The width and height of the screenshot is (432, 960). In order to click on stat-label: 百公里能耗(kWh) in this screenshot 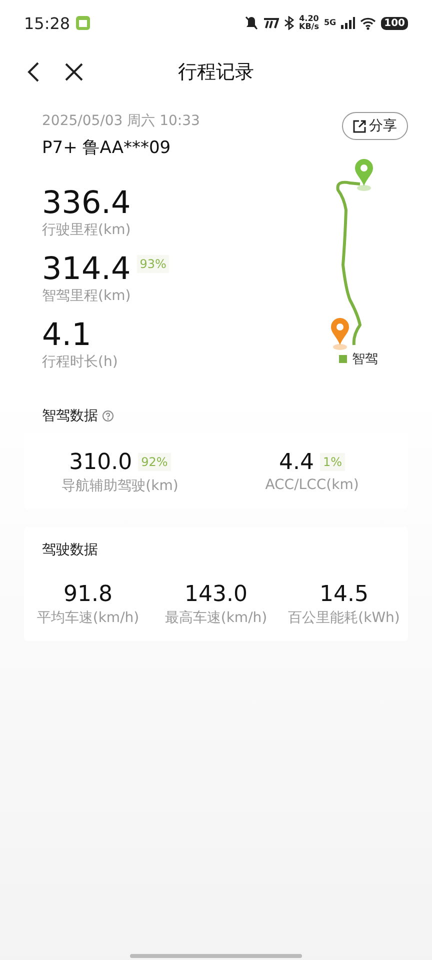, I will do `click(344, 618)`.